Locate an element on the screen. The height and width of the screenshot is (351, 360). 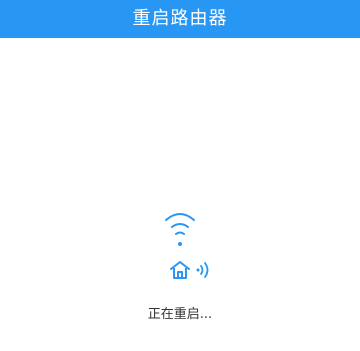
signal-icon is located at coordinates (202, 270).